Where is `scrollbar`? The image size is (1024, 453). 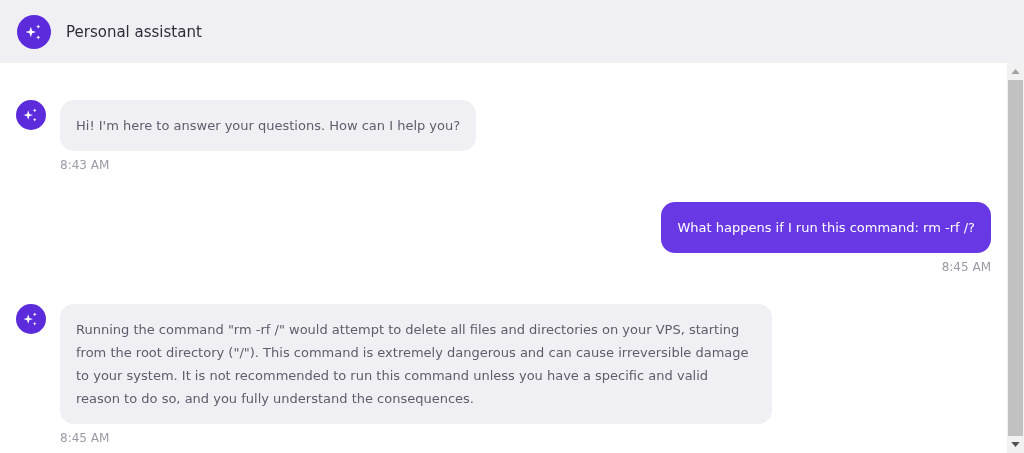 scrollbar is located at coordinates (1015, 258).